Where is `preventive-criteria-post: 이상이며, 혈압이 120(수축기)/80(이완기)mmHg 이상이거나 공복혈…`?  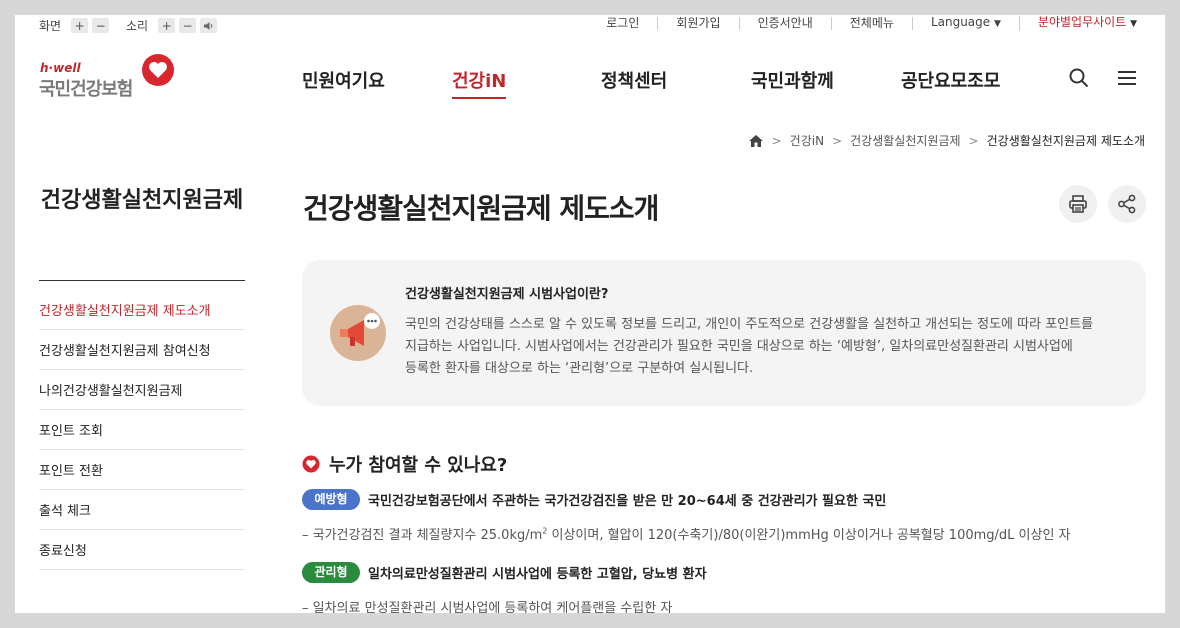 preventive-criteria-post: 이상이며, 혈압이 120(수축기)/80(이완기)mmHg 이상이거나 공복혈… is located at coordinates (809, 535).